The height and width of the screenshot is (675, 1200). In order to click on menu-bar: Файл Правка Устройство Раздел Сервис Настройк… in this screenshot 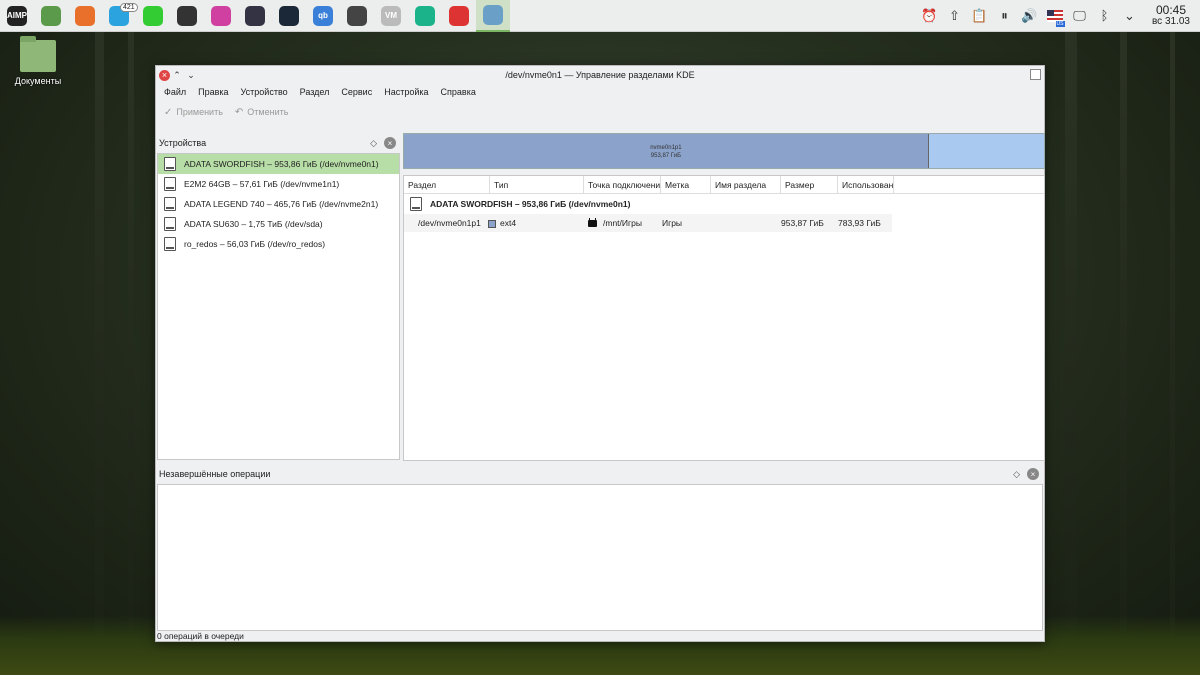, I will do `click(600, 92)`.